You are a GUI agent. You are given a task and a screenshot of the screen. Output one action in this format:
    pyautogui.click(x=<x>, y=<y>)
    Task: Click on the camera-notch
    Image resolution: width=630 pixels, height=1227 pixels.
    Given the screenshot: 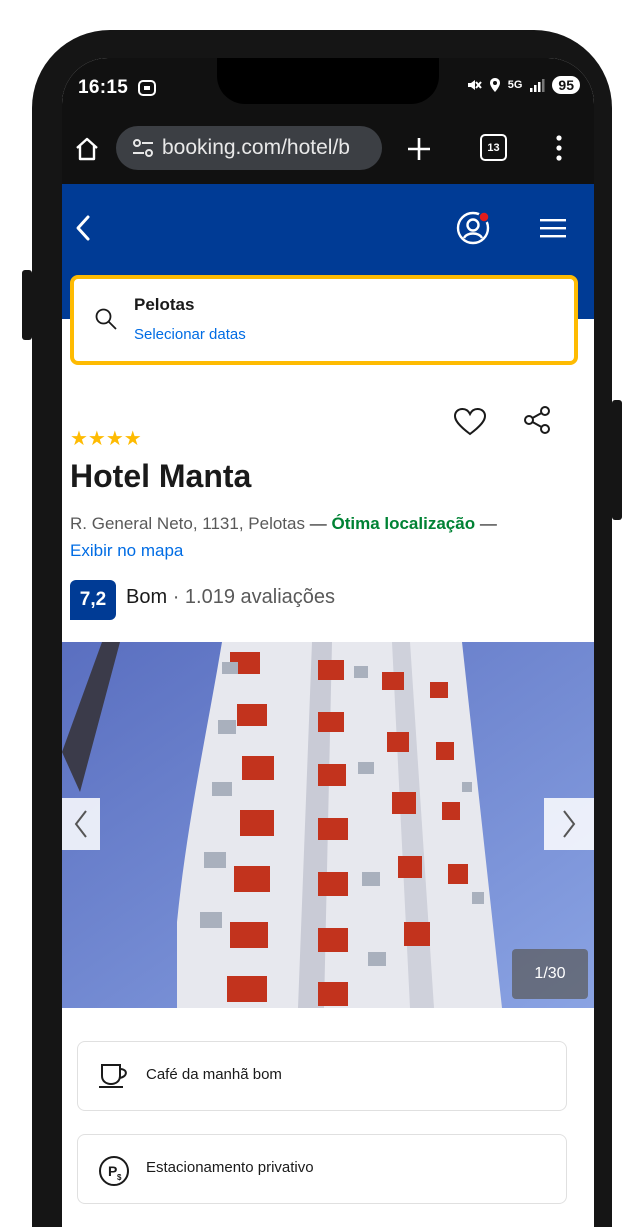 What is the action you would take?
    pyautogui.click(x=328, y=81)
    